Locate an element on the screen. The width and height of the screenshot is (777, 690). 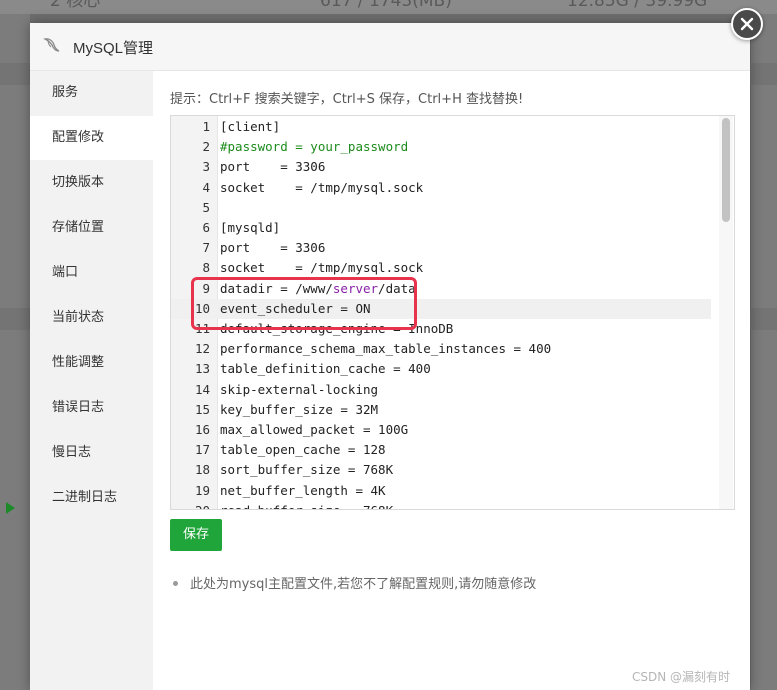
line-number: 14 is located at coordinates (202, 389).